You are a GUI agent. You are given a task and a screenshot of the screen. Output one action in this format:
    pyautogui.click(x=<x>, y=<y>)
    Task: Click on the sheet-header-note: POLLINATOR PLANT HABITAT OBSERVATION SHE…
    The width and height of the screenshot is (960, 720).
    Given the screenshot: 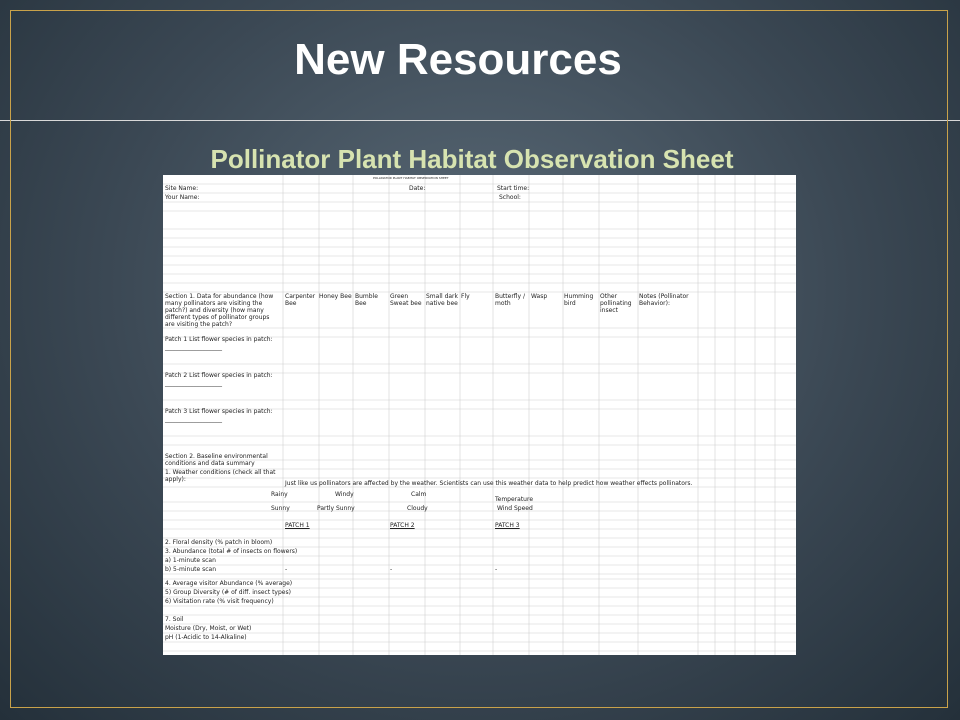 What is the action you would take?
    pyautogui.click(x=411, y=178)
    